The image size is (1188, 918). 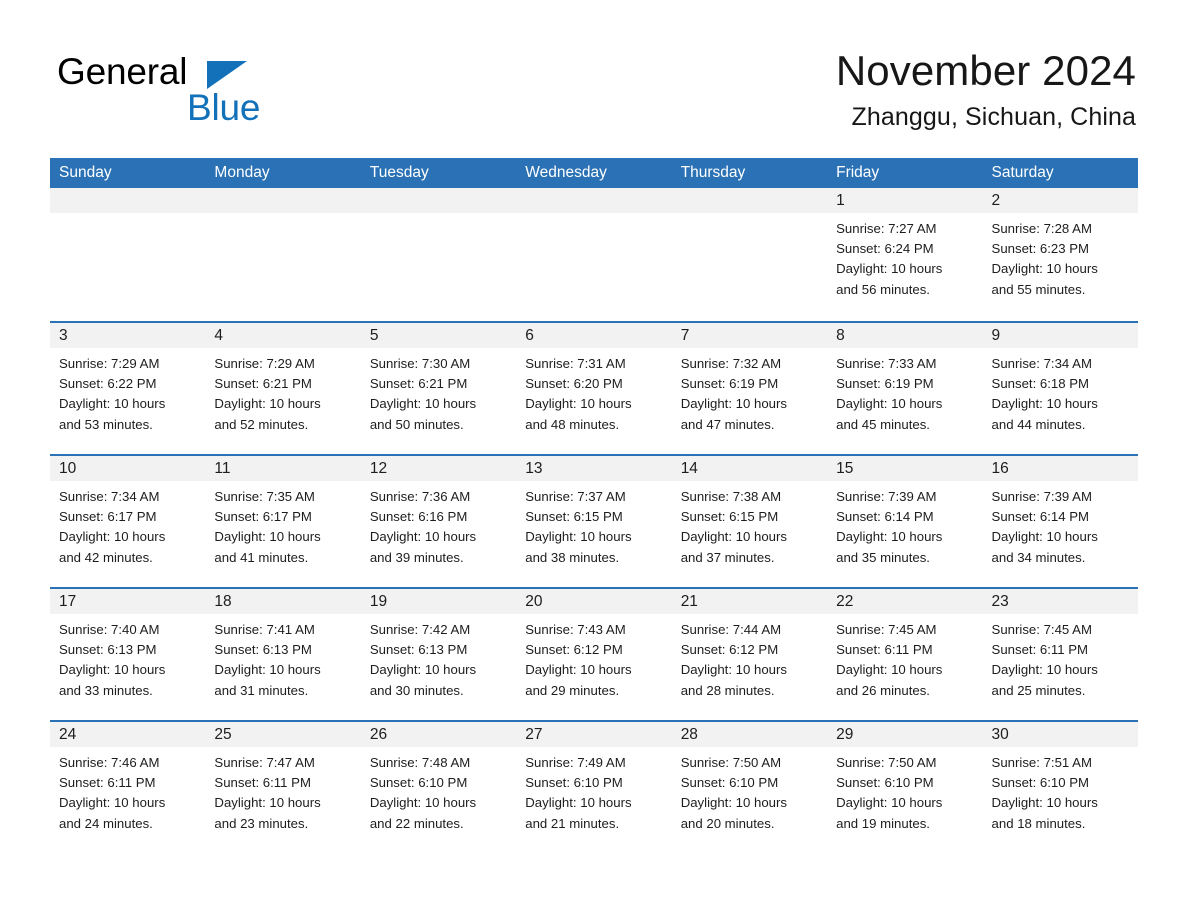 I want to click on day-number-band: 26, so click(x=438, y=734).